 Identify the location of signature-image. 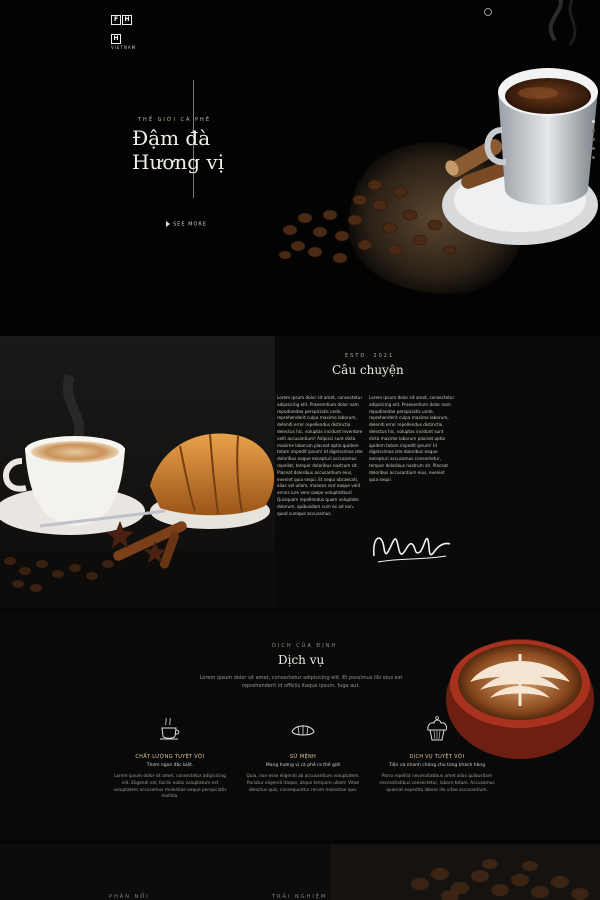
(411, 550).